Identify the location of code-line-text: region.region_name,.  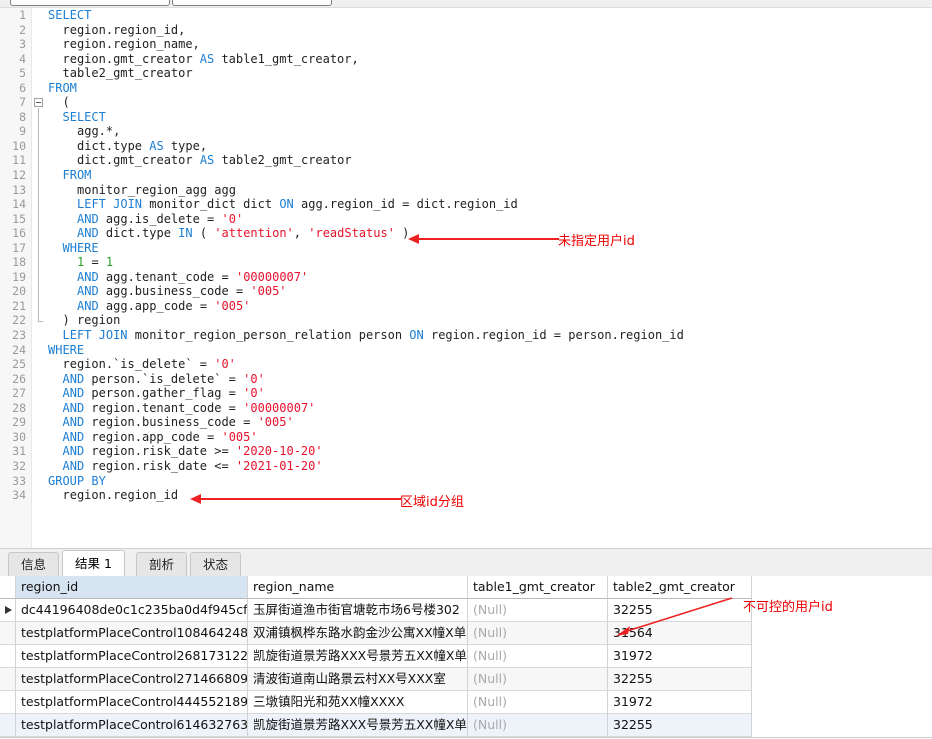
(131, 44).